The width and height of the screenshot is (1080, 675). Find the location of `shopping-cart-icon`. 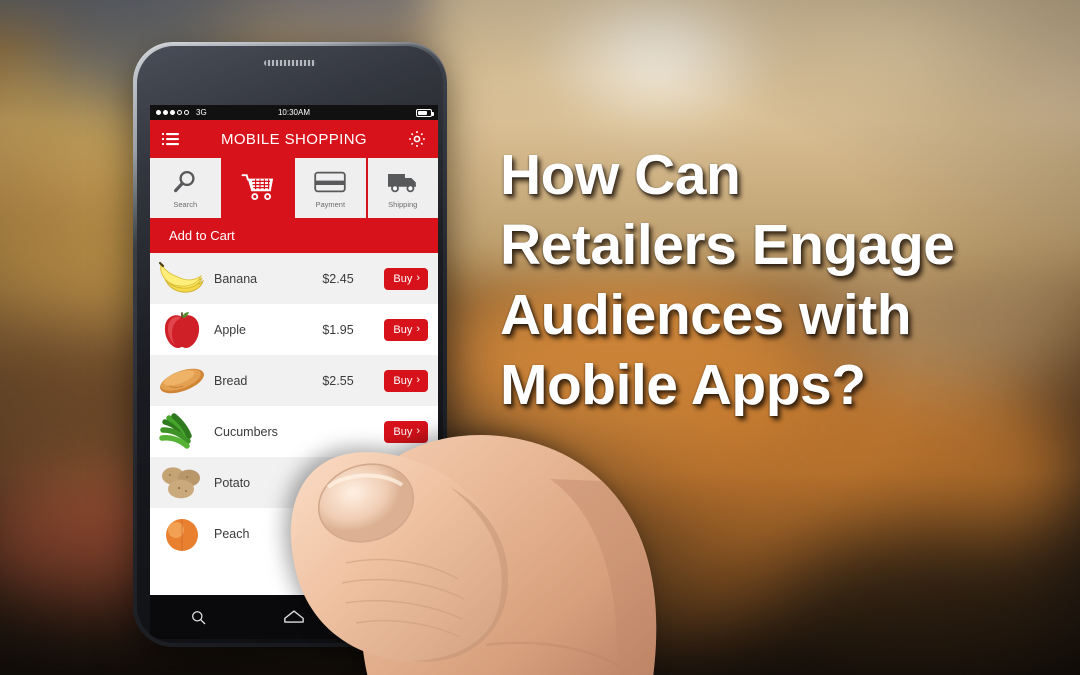

shopping-cart-icon is located at coordinates (258, 187).